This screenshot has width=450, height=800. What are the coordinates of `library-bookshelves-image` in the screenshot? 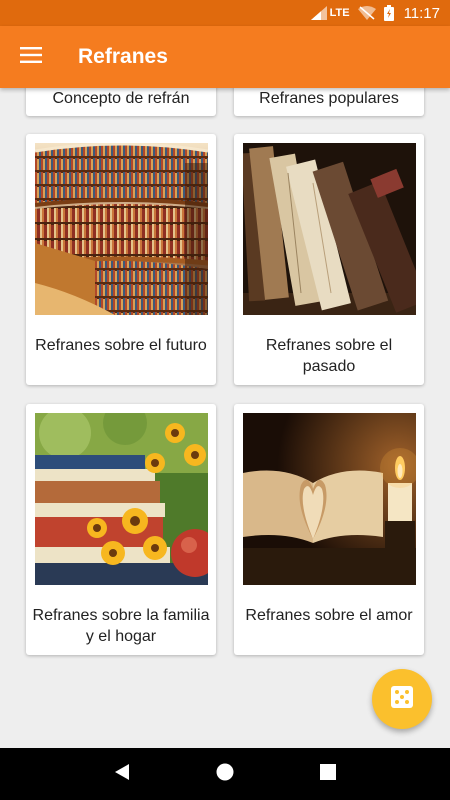 It's located at (121, 229).